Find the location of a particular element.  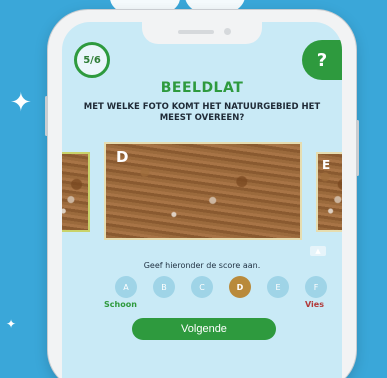

score-option-e: E is located at coordinates (278, 287).